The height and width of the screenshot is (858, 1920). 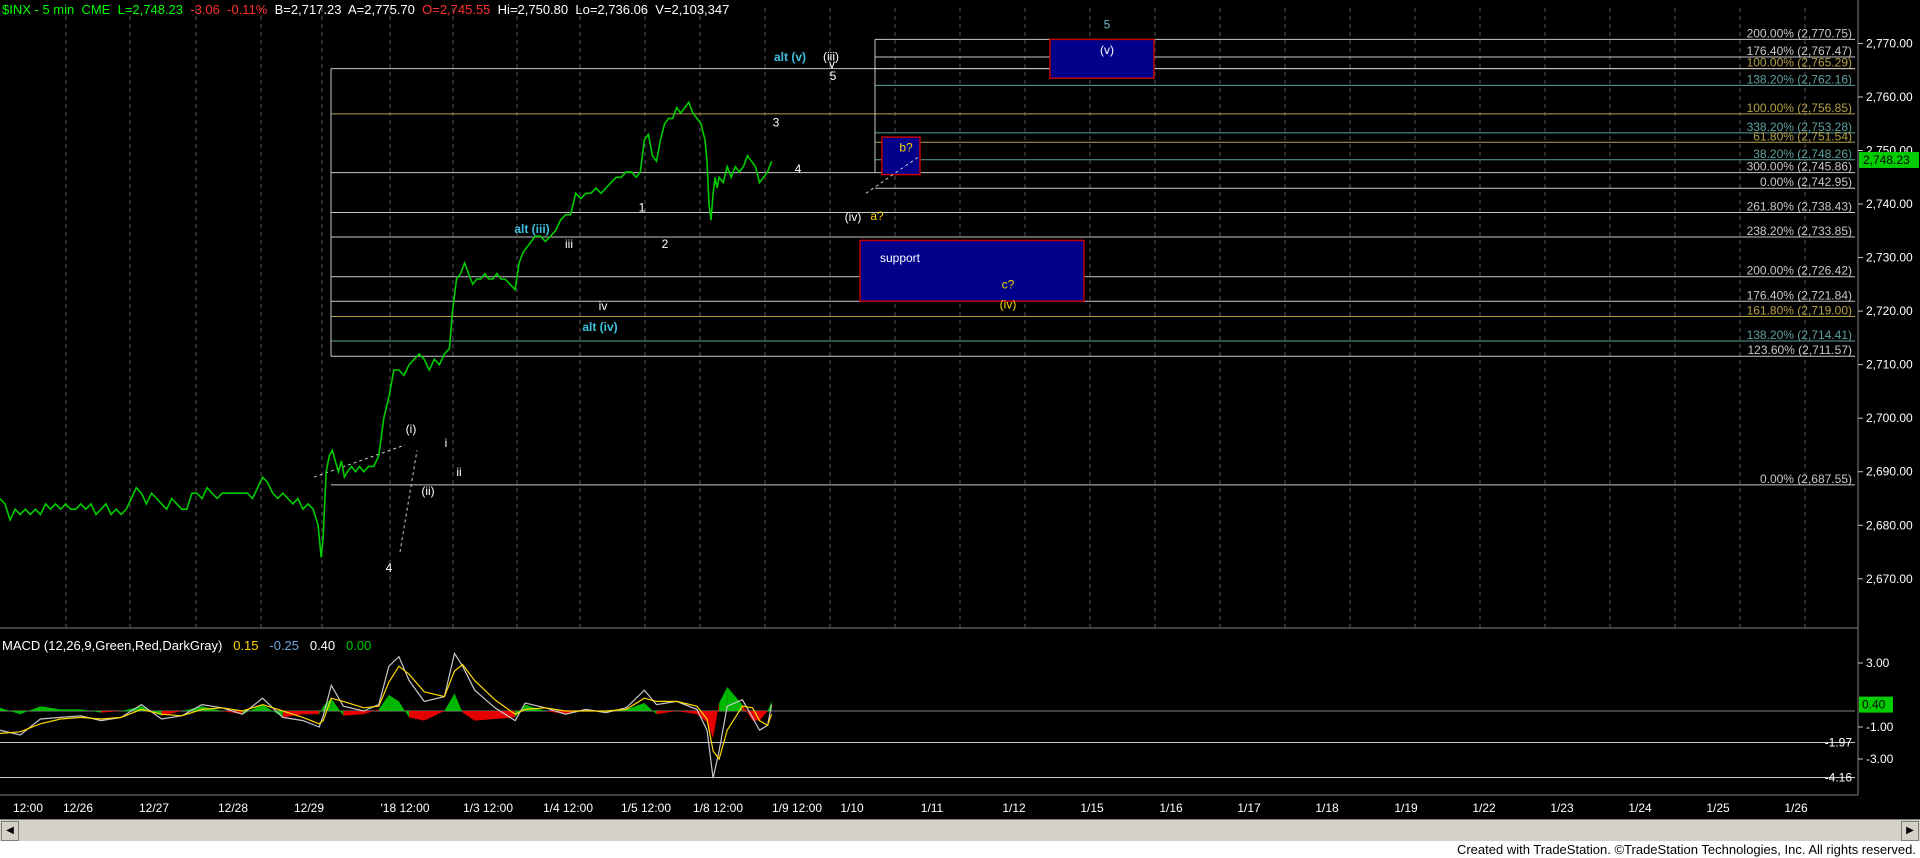 I want to click on wave-label: alt (iii), so click(x=531, y=229).